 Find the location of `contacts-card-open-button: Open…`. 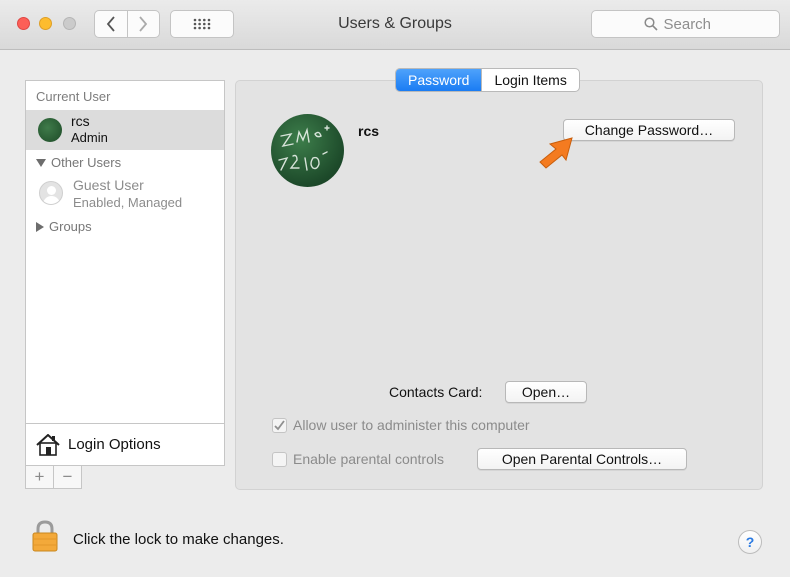

contacts-card-open-button: Open… is located at coordinates (546, 392).